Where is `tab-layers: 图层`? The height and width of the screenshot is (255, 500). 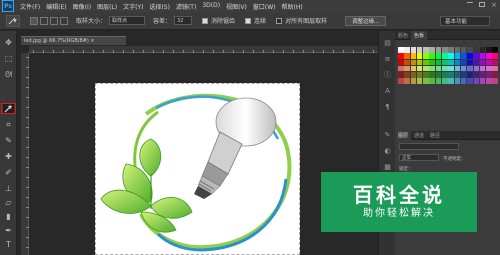 tab-layers: 图层 is located at coordinates (403, 135).